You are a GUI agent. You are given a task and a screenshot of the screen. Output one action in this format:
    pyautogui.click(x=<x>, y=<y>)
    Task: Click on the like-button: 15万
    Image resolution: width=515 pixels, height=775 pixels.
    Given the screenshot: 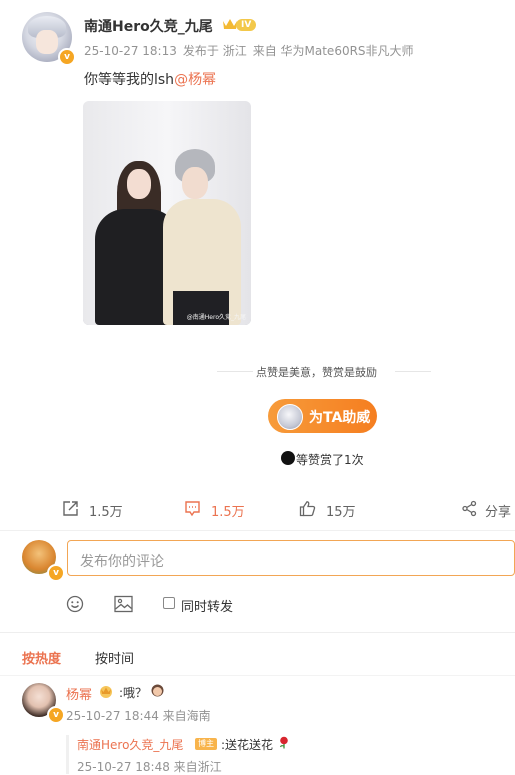 What is the action you would take?
    pyautogui.click(x=339, y=510)
    